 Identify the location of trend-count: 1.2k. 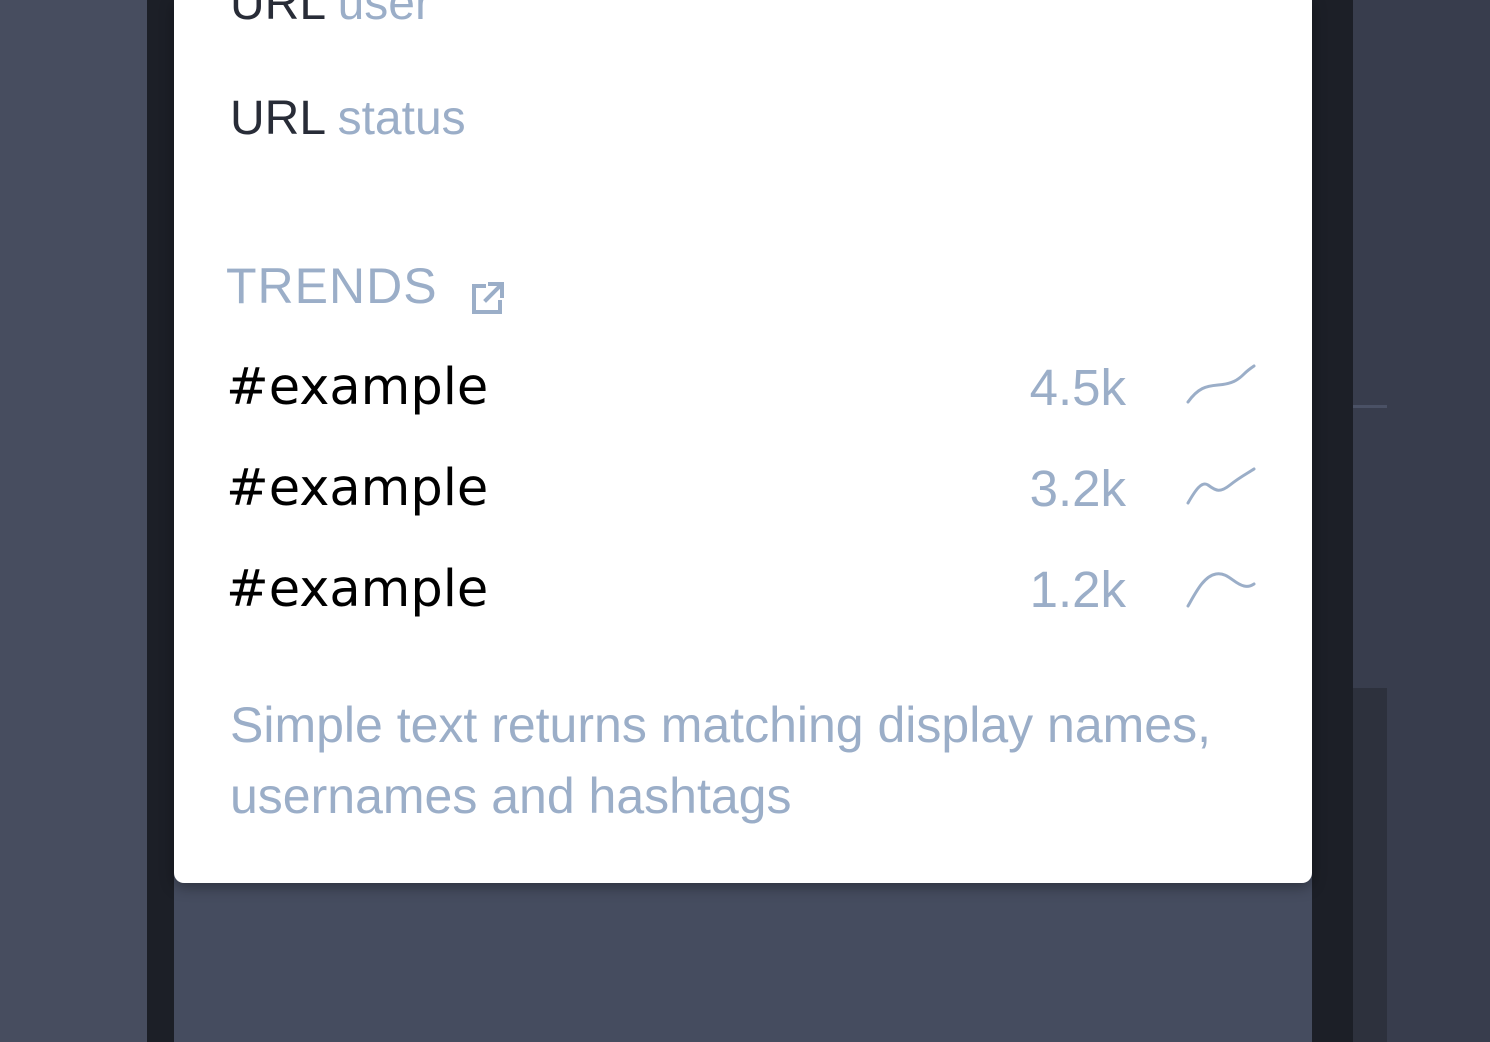
(1077, 589).